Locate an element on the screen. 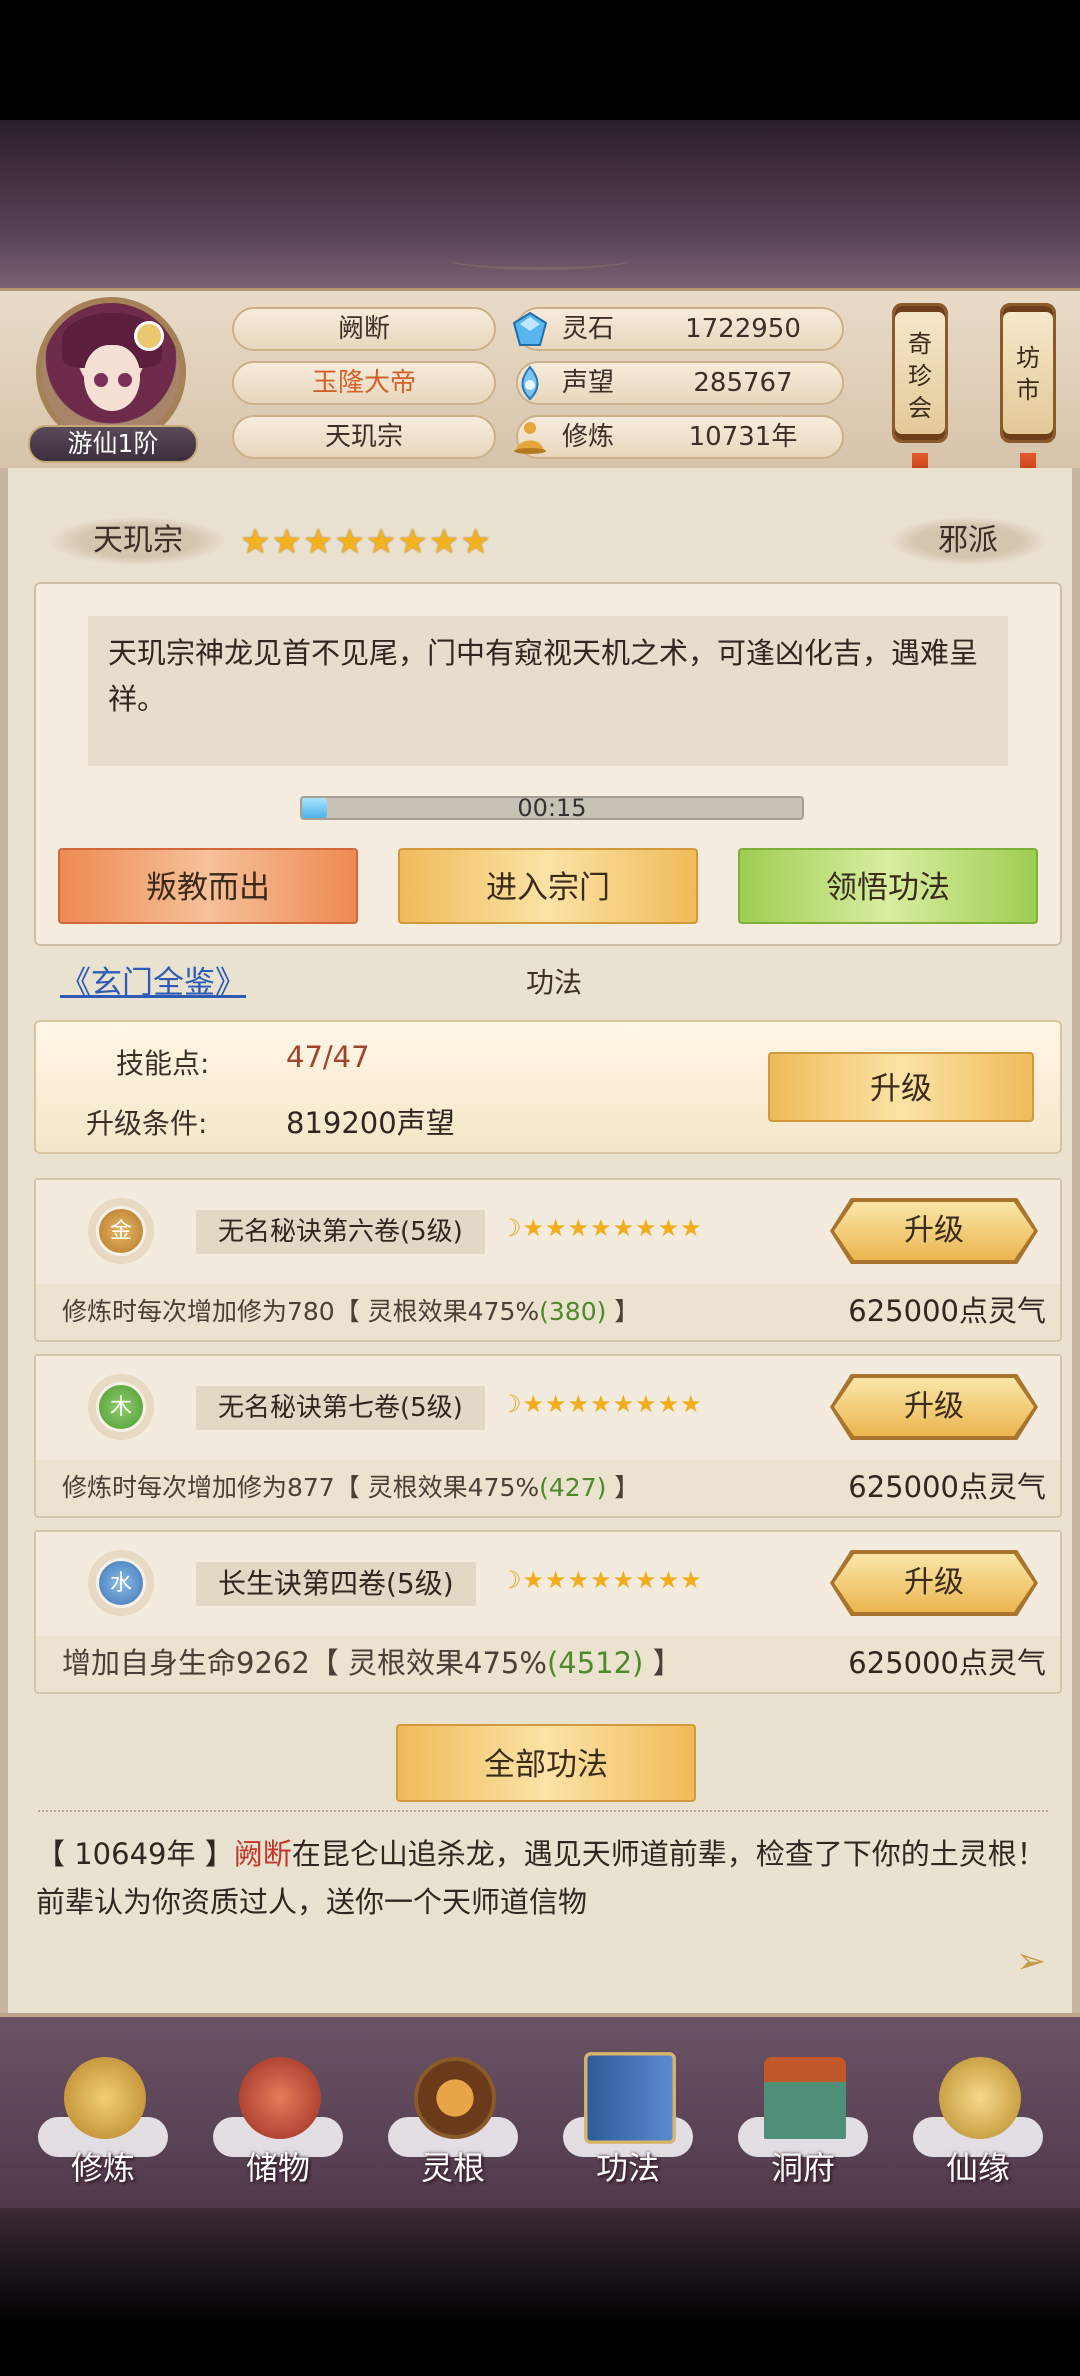 The height and width of the screenshot is (2376, 1080). metal-element-icon: 金 is located at coordinates (121, 1231).